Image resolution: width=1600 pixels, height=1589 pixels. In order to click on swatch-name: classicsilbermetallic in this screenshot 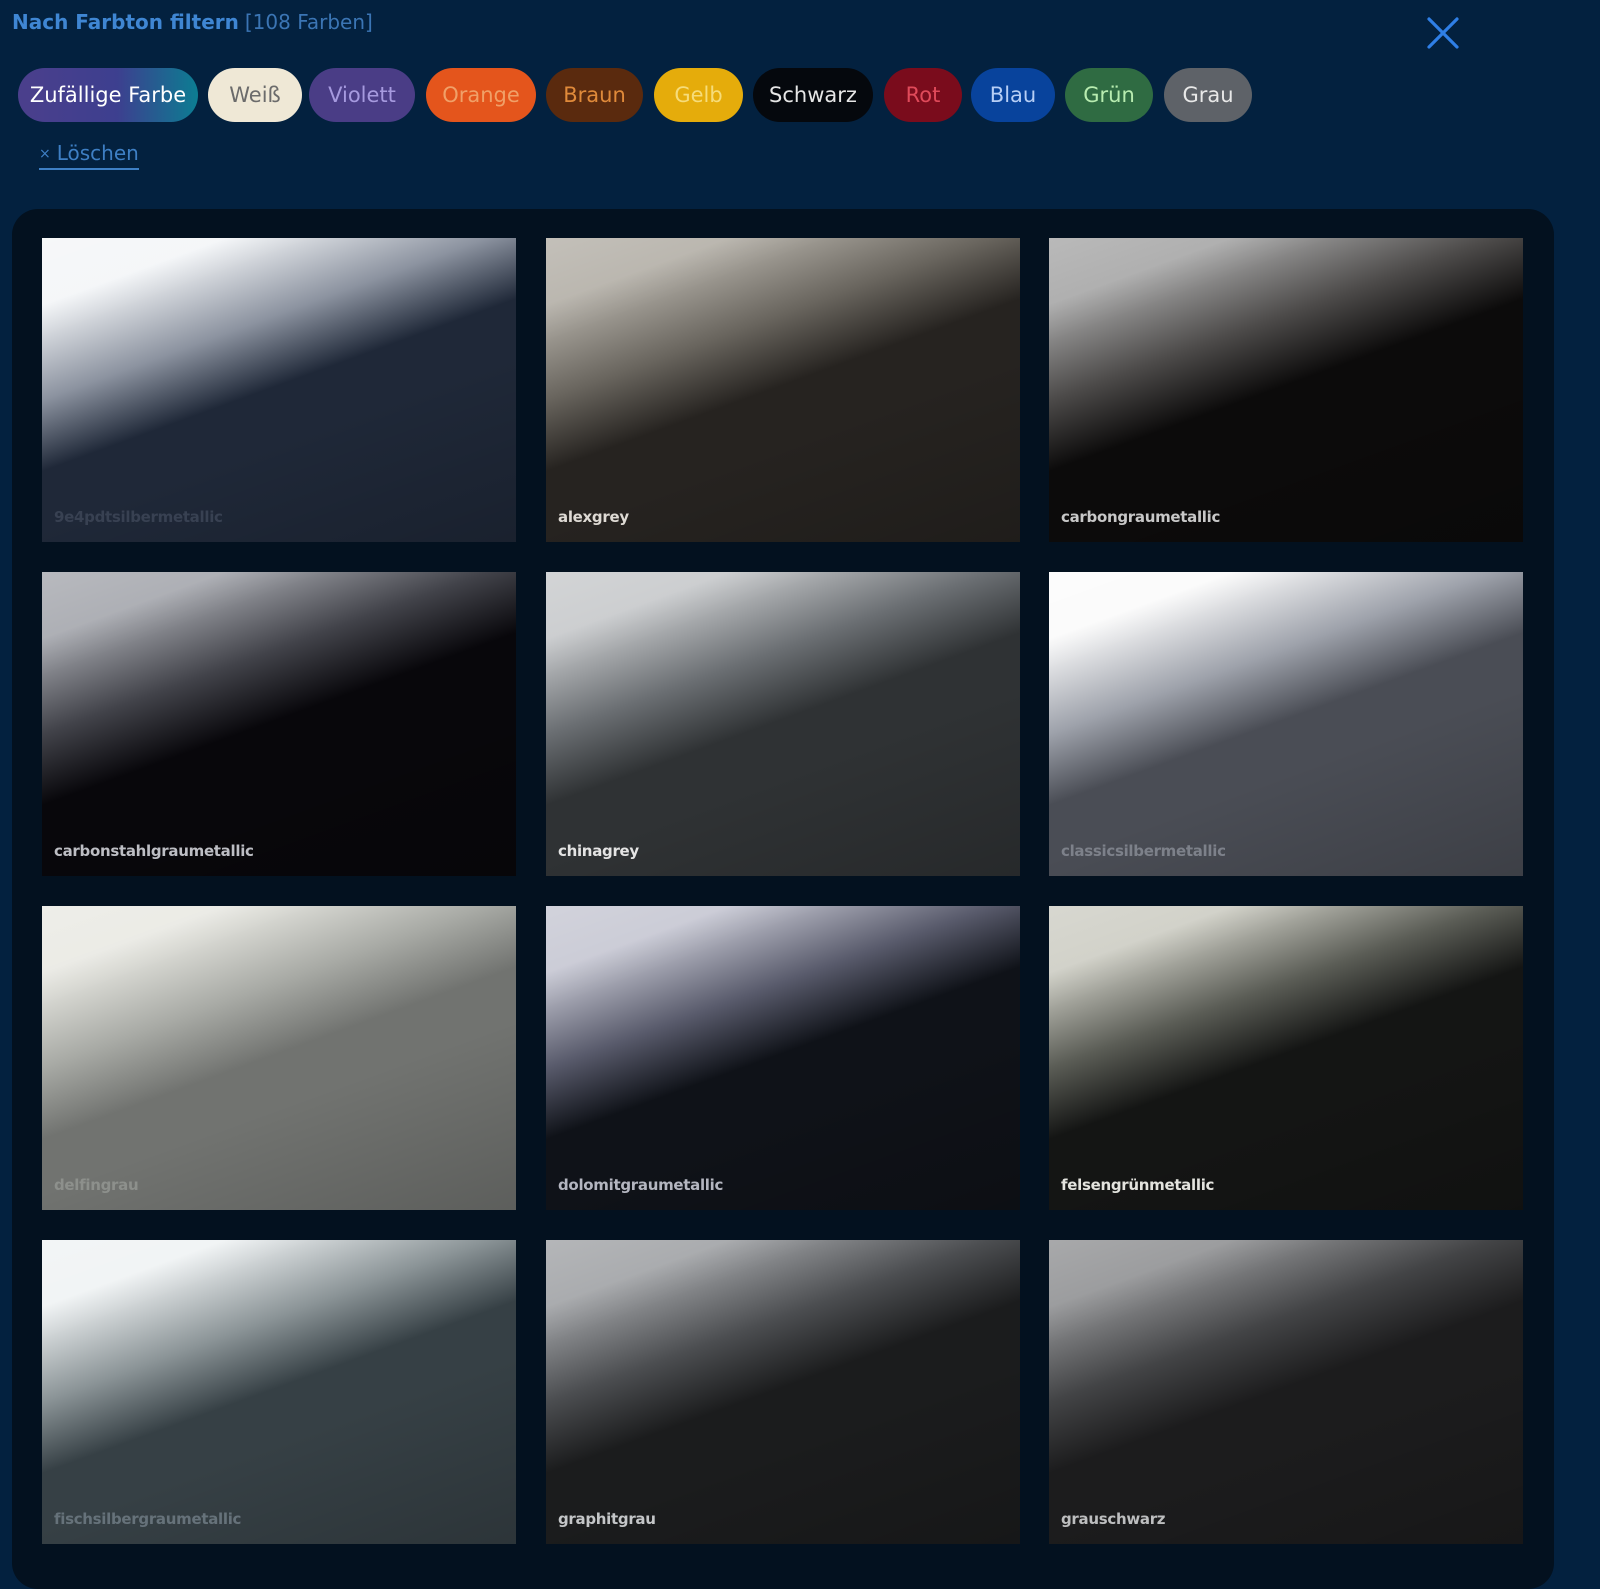, I will do `click(1143, 851)`.